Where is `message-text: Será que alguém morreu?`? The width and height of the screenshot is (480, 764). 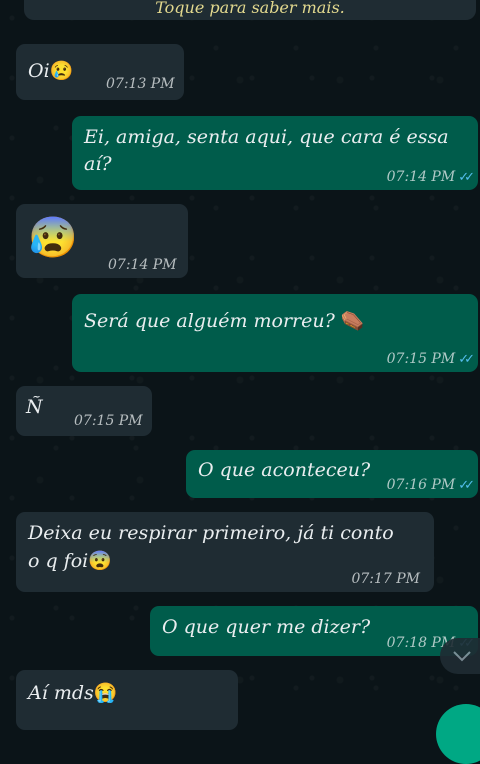 message-text: Será que alguém morreu? is located at coordinates (209, 321).